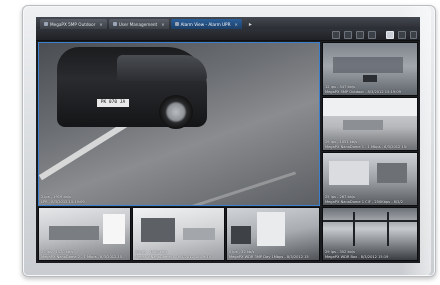 This screenshot has width=440, height=285. Describe the element at coordinates (173, 256) in the screenshot. I see `camera-name: MegaPX NanoDome 3 - 8/3/2012 15:19:10` at that location.